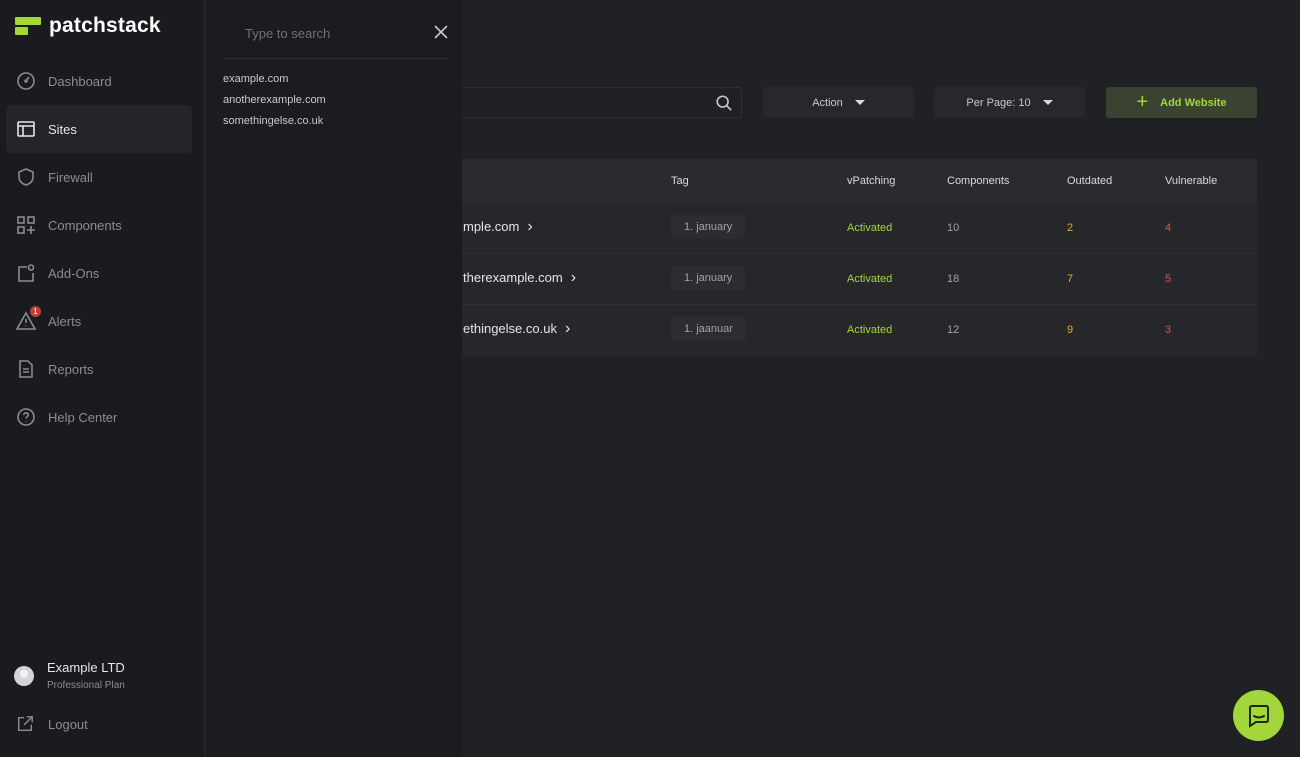 The image size is (1300, 757). I want to click on dashboard-icon, so click(26, 81).